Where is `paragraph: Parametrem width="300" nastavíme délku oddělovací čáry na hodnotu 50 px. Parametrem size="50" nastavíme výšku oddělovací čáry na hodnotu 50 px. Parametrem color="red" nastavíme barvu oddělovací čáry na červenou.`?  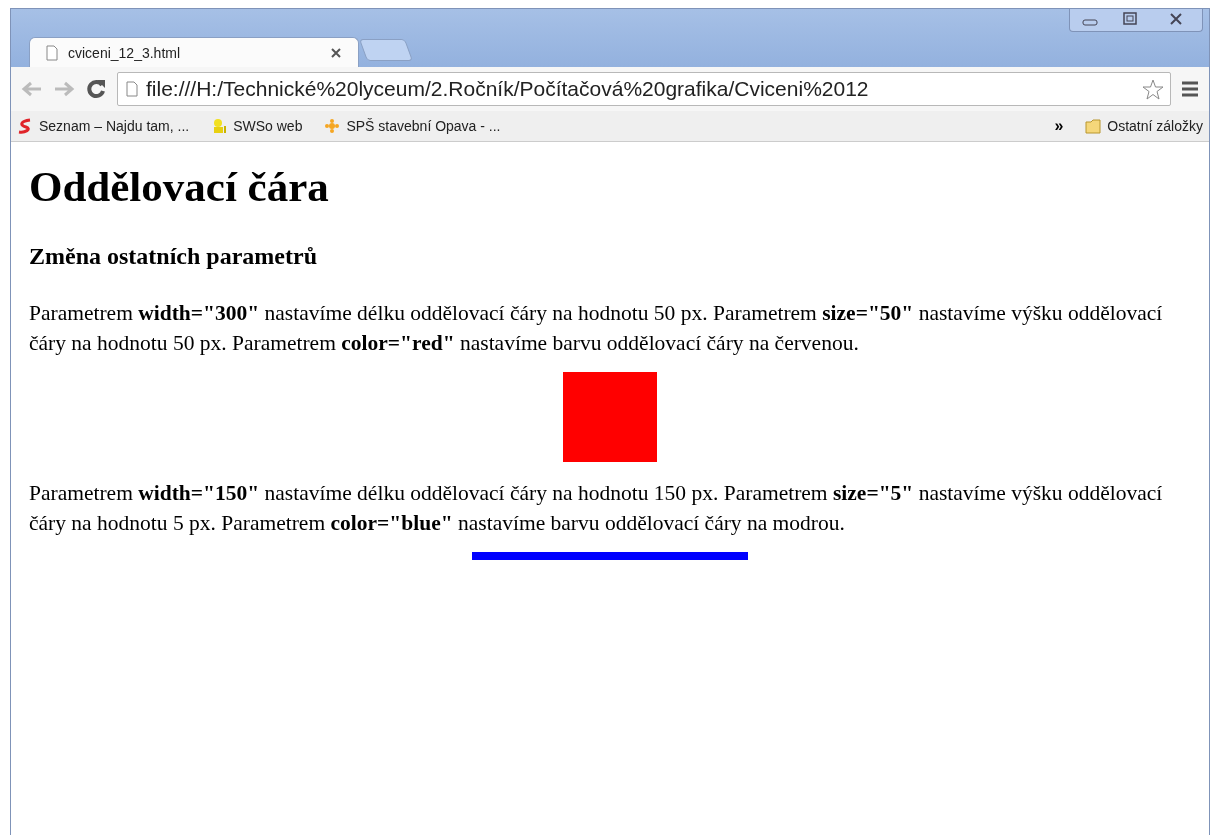
paragraph: Parametrem width="300" nastavíme délku oddělovací čáry na hodnotu 50 px. Parametrem size="50" nastavíme výšku oddělovací čáry na hodnotu 50 px. Parametrem color="red" nastavíme barvu oddělovací čáry na červenou. is located at coordinates (596, 328).